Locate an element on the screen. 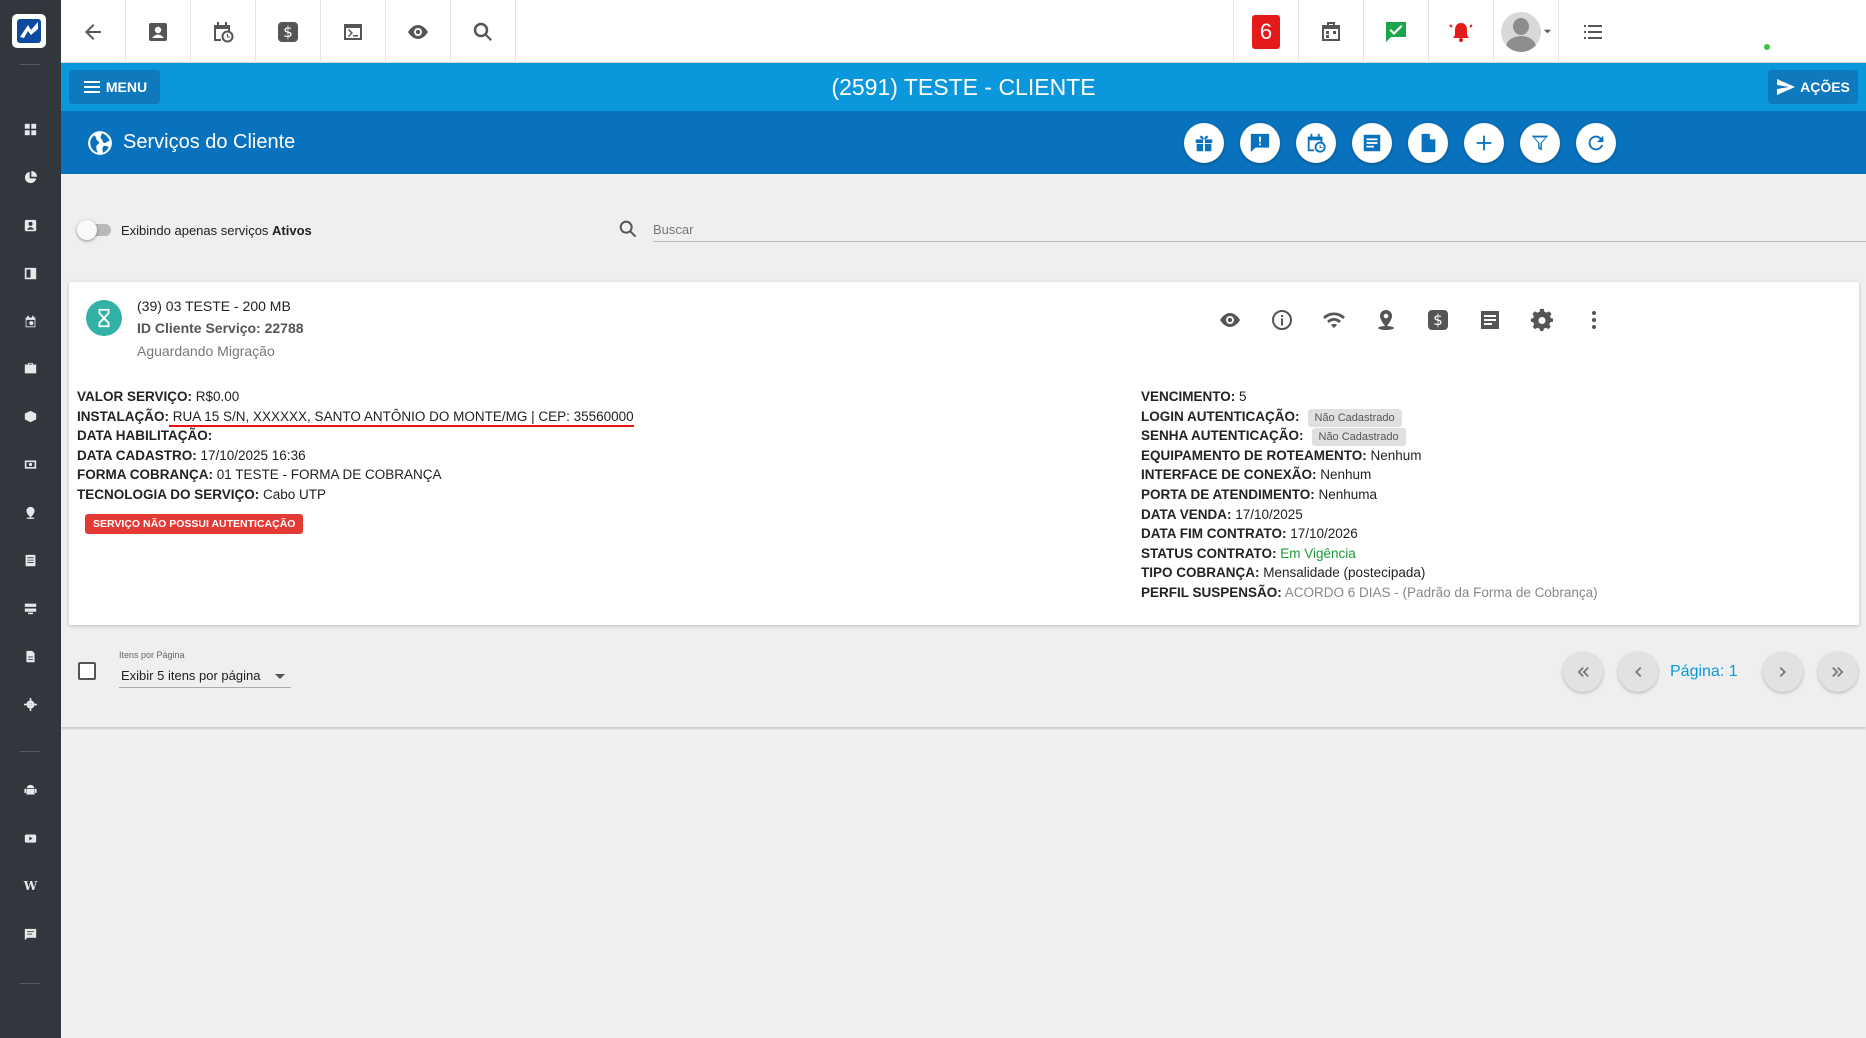  alarm-icon is located at coordinates (1461, 32).